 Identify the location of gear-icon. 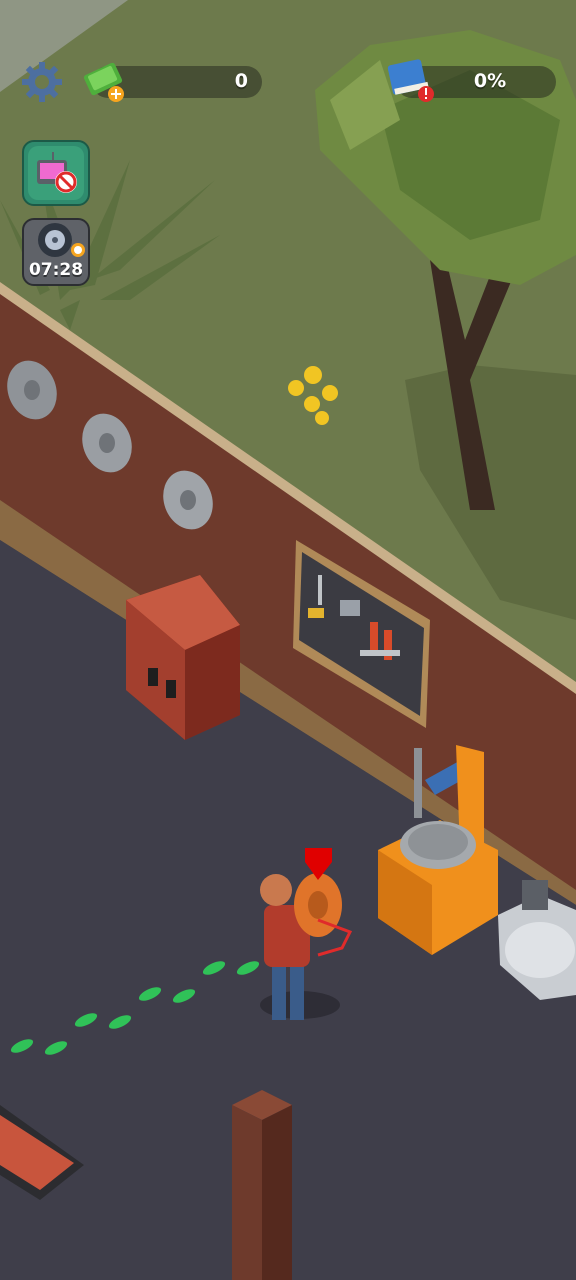
(42, 82).